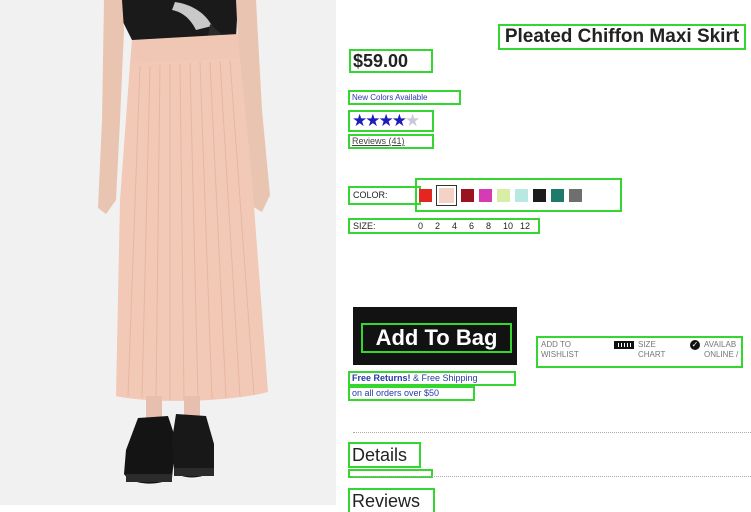 The width and height of the screenshot is (751, 512). I want to click on size-chart-label-1: SIZE, so click(647, 344).